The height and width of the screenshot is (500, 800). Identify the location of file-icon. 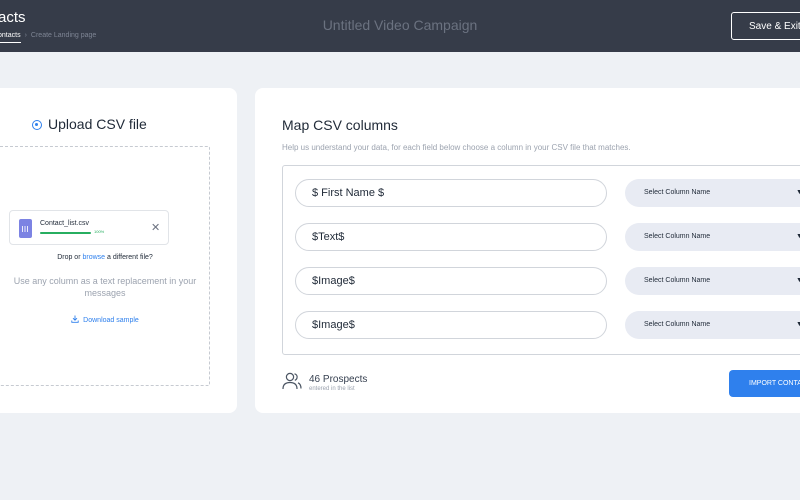
(25, 228).